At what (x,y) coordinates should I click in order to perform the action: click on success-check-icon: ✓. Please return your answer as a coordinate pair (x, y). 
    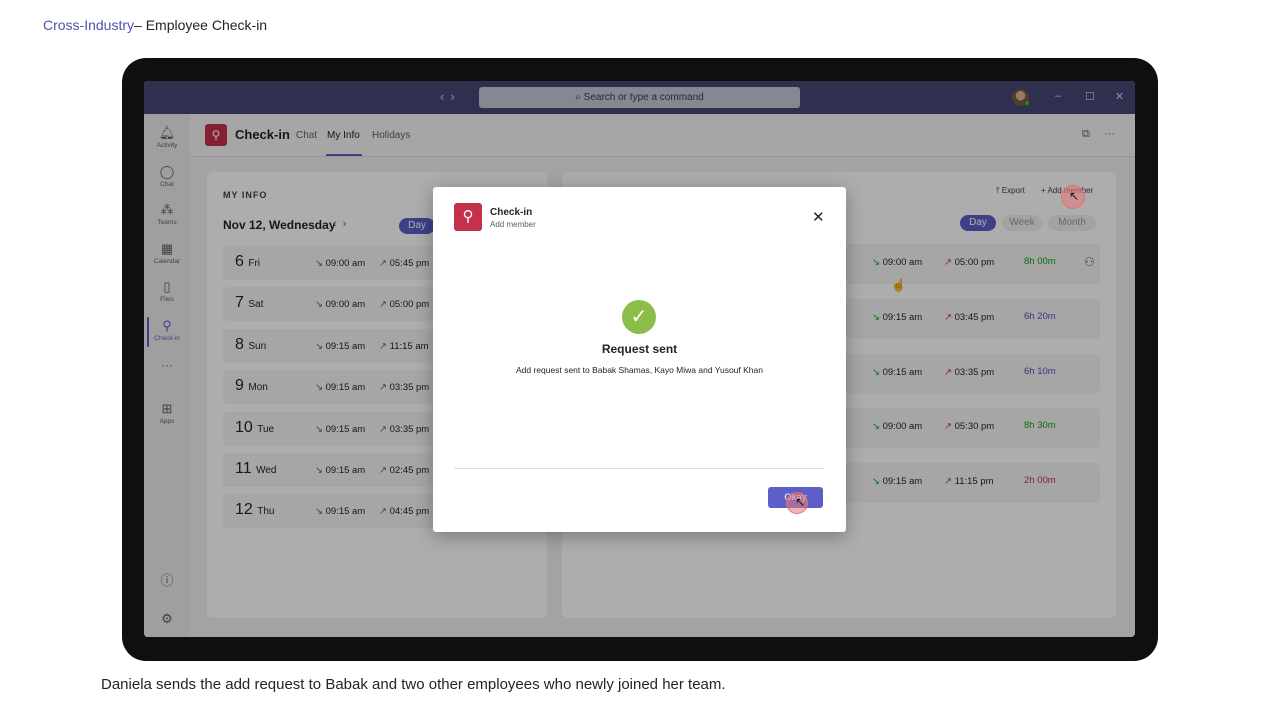
    Looking at the image, I should click on (639, 317).